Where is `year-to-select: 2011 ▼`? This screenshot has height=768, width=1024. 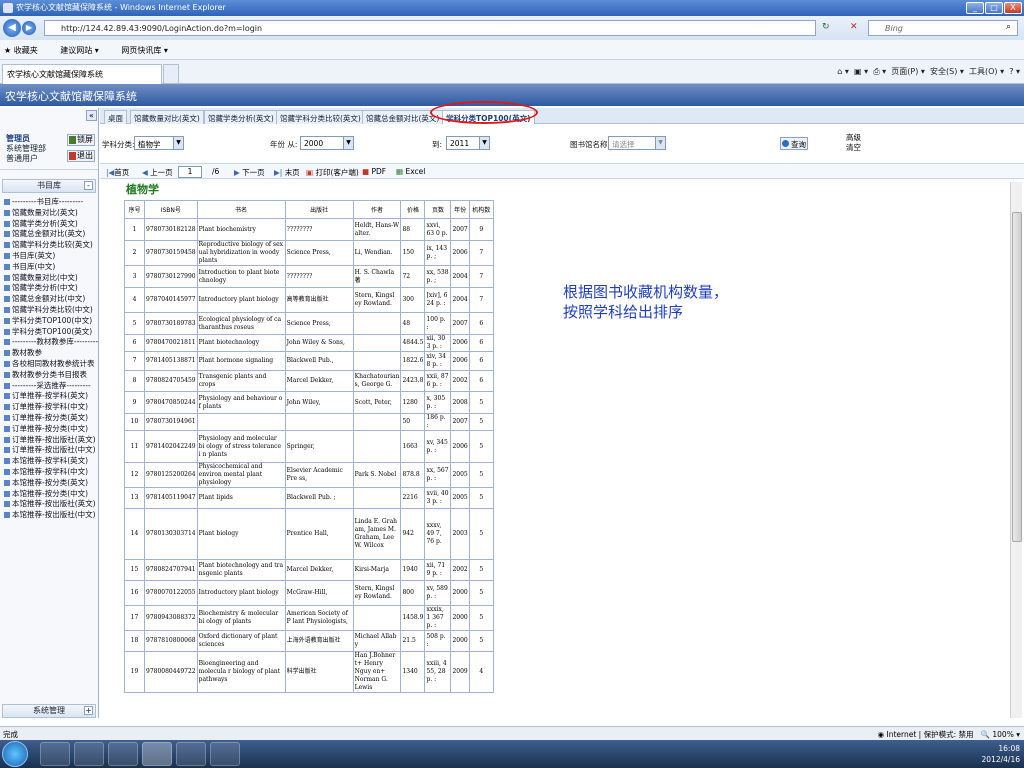 year-to-select: 2011 ▼ is located at coordinates (468, 143).